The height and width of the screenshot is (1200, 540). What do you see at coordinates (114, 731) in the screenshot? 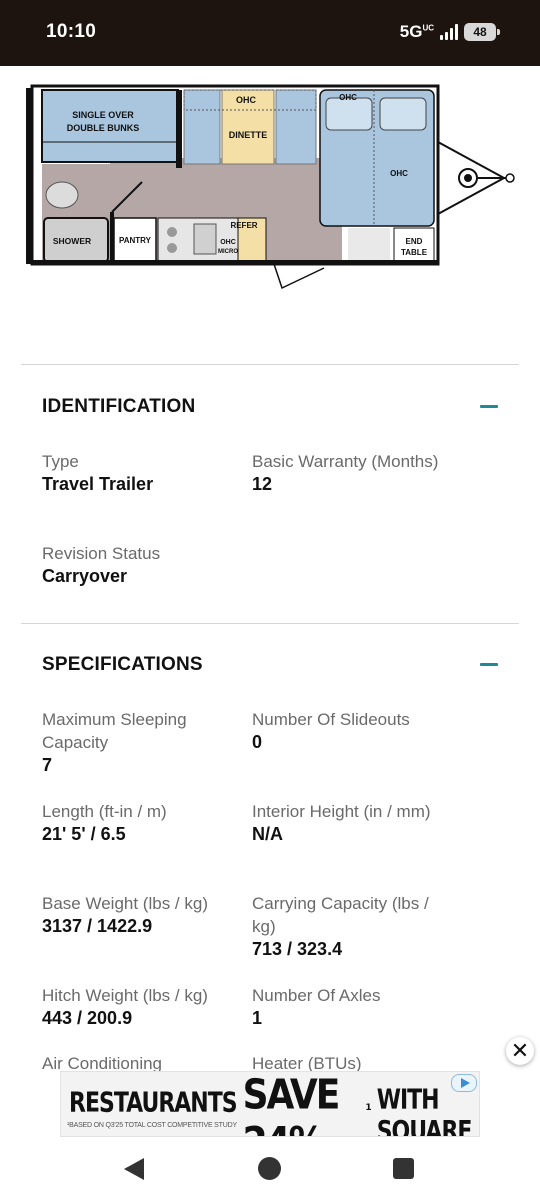
I see `spec-sleeping-label: Maximum Sleeping Capacity` at bounding box center [114, 731].